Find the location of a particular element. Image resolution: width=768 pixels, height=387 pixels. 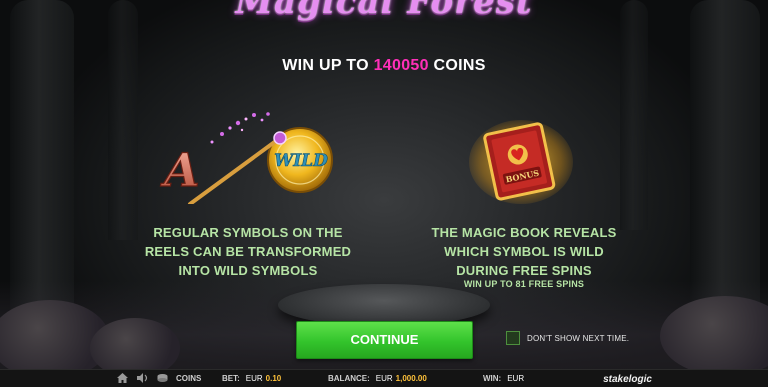

balance-value: 1,000.00 is located at coordinates (411, 378).